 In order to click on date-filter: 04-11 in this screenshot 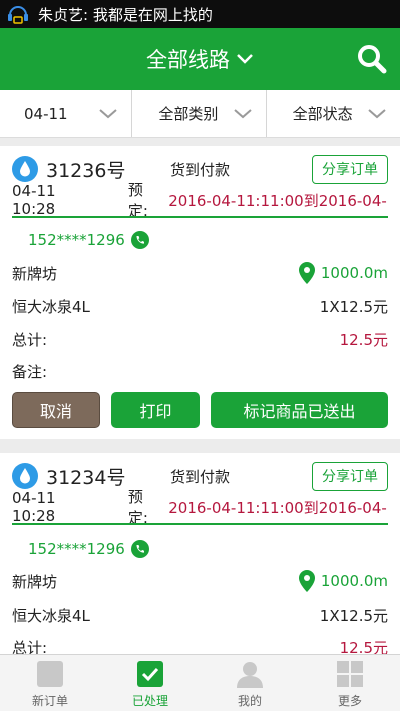, I will do `click(66, 113)`.